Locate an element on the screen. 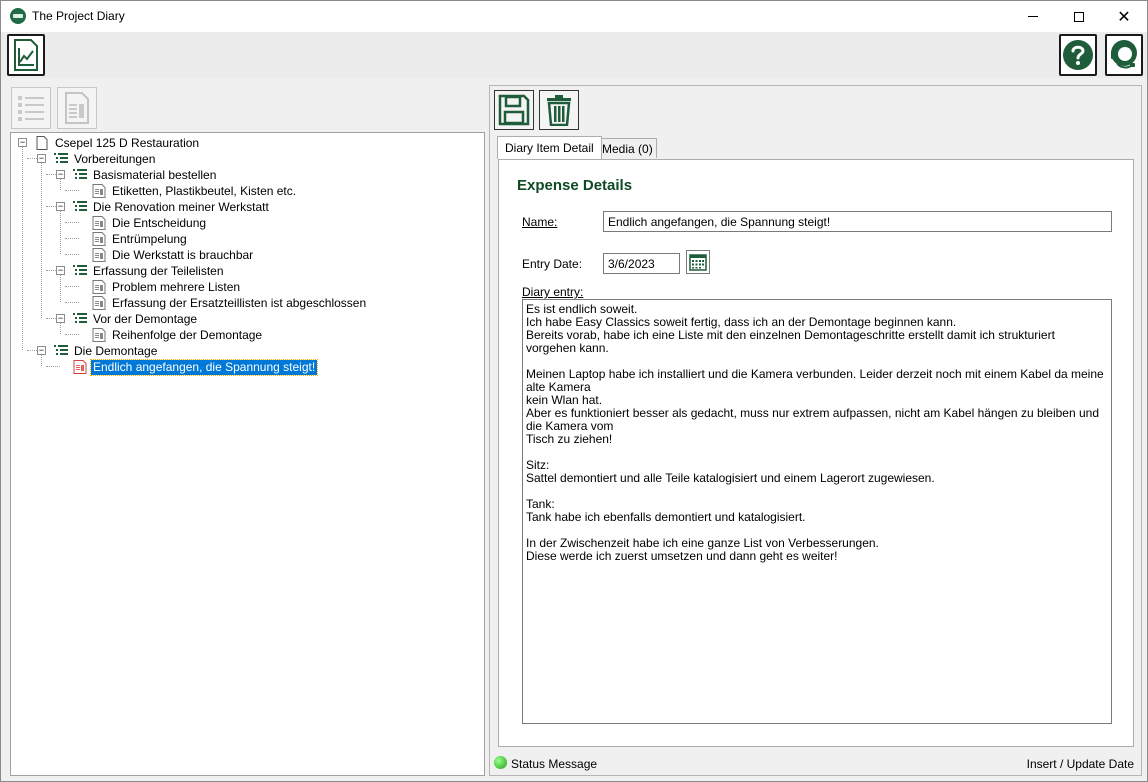  date-picker-button is located at coordinates (698, 262).